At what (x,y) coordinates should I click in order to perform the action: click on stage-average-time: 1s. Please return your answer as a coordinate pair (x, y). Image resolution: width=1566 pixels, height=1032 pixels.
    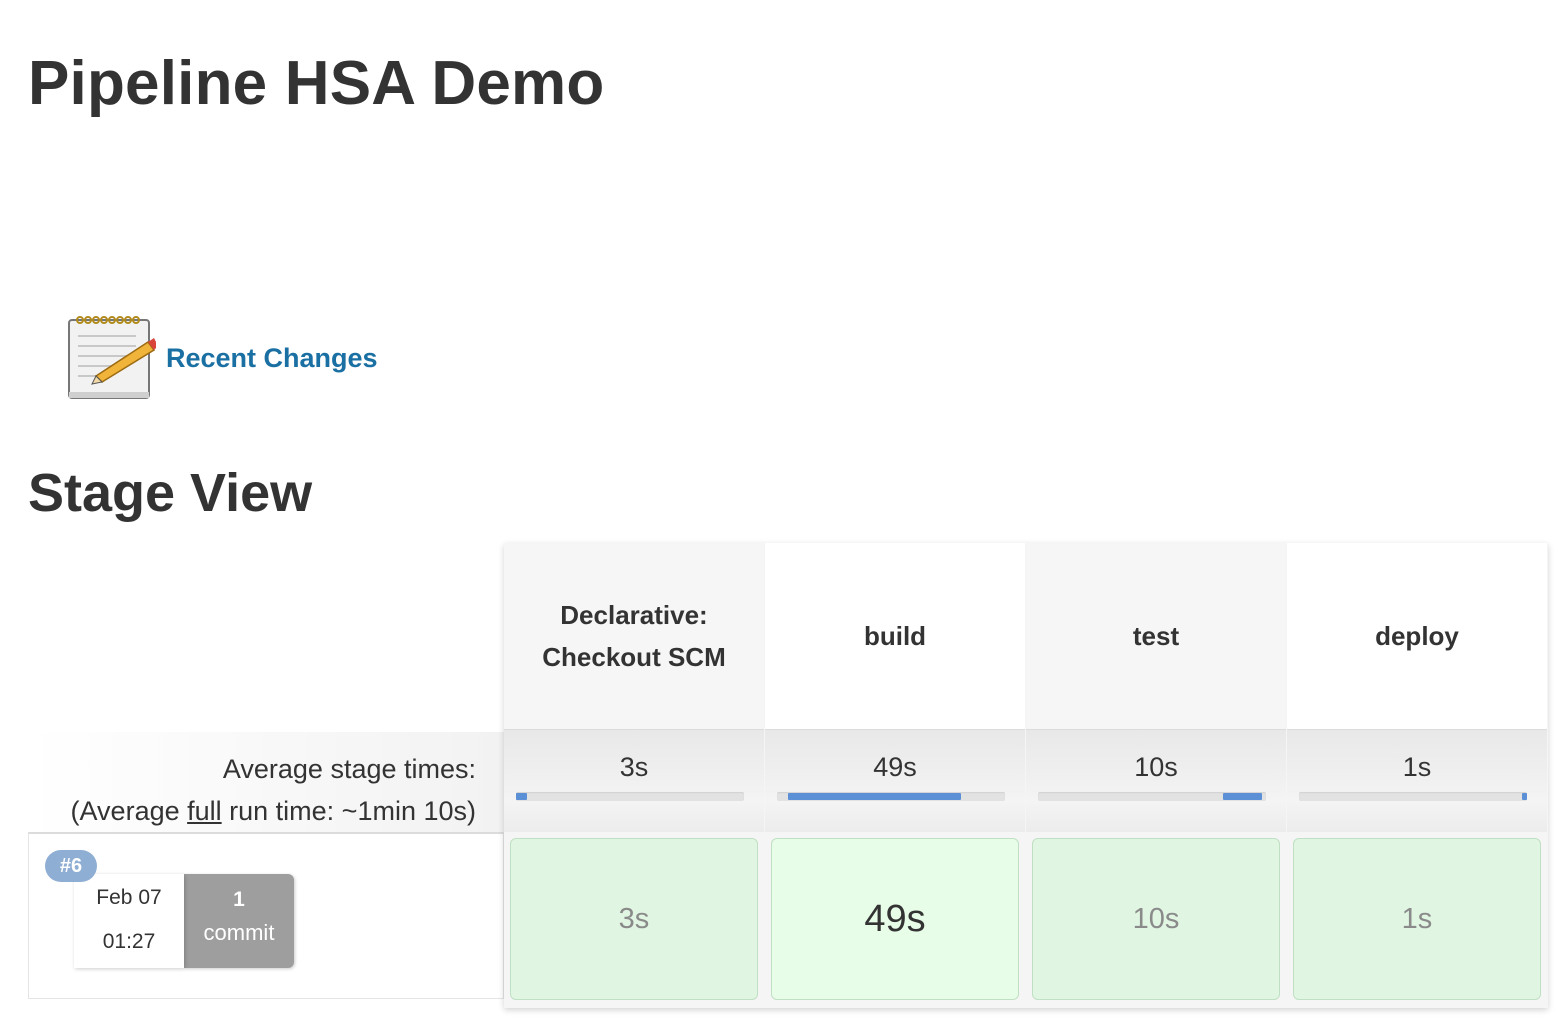
    Looking at the image, I should click on (1417, 767).